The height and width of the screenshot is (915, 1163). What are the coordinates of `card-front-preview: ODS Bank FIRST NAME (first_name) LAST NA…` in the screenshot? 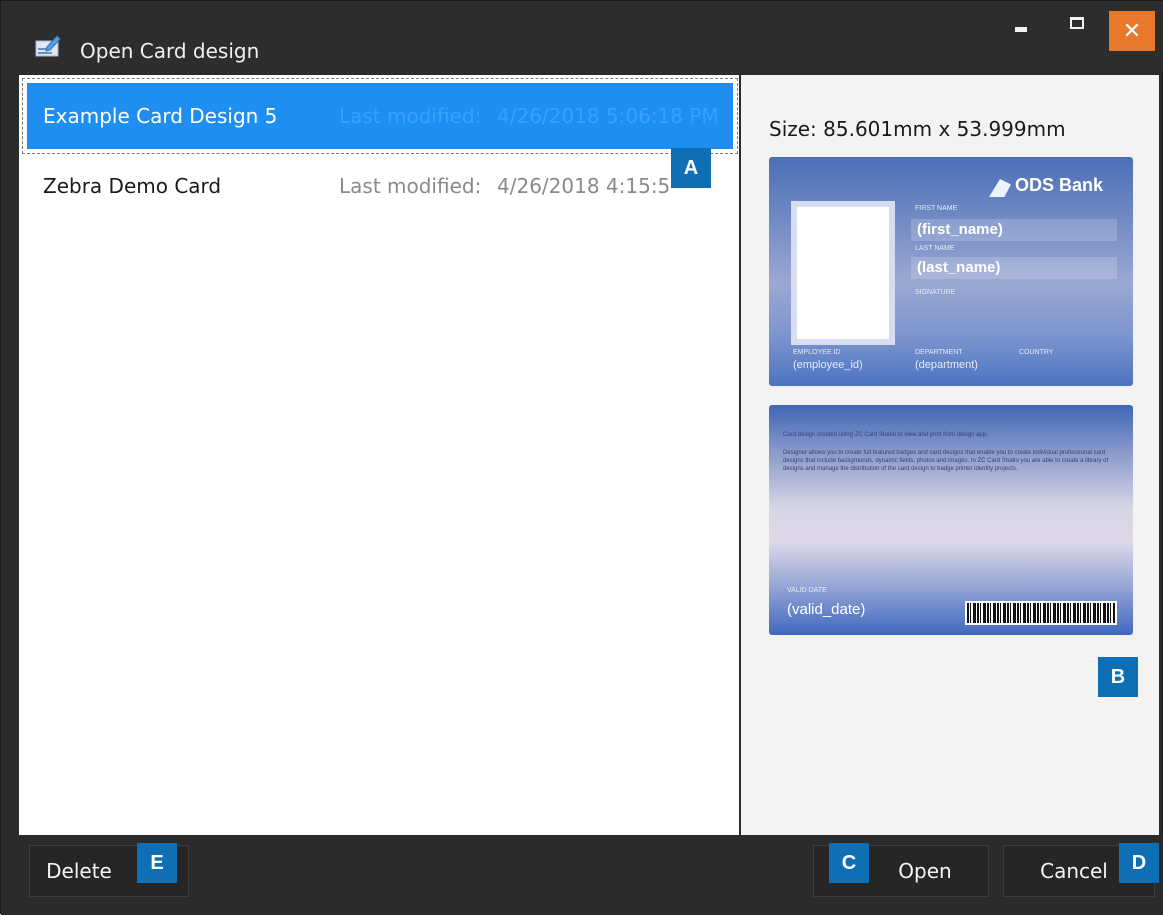 It's located at (951, 271).